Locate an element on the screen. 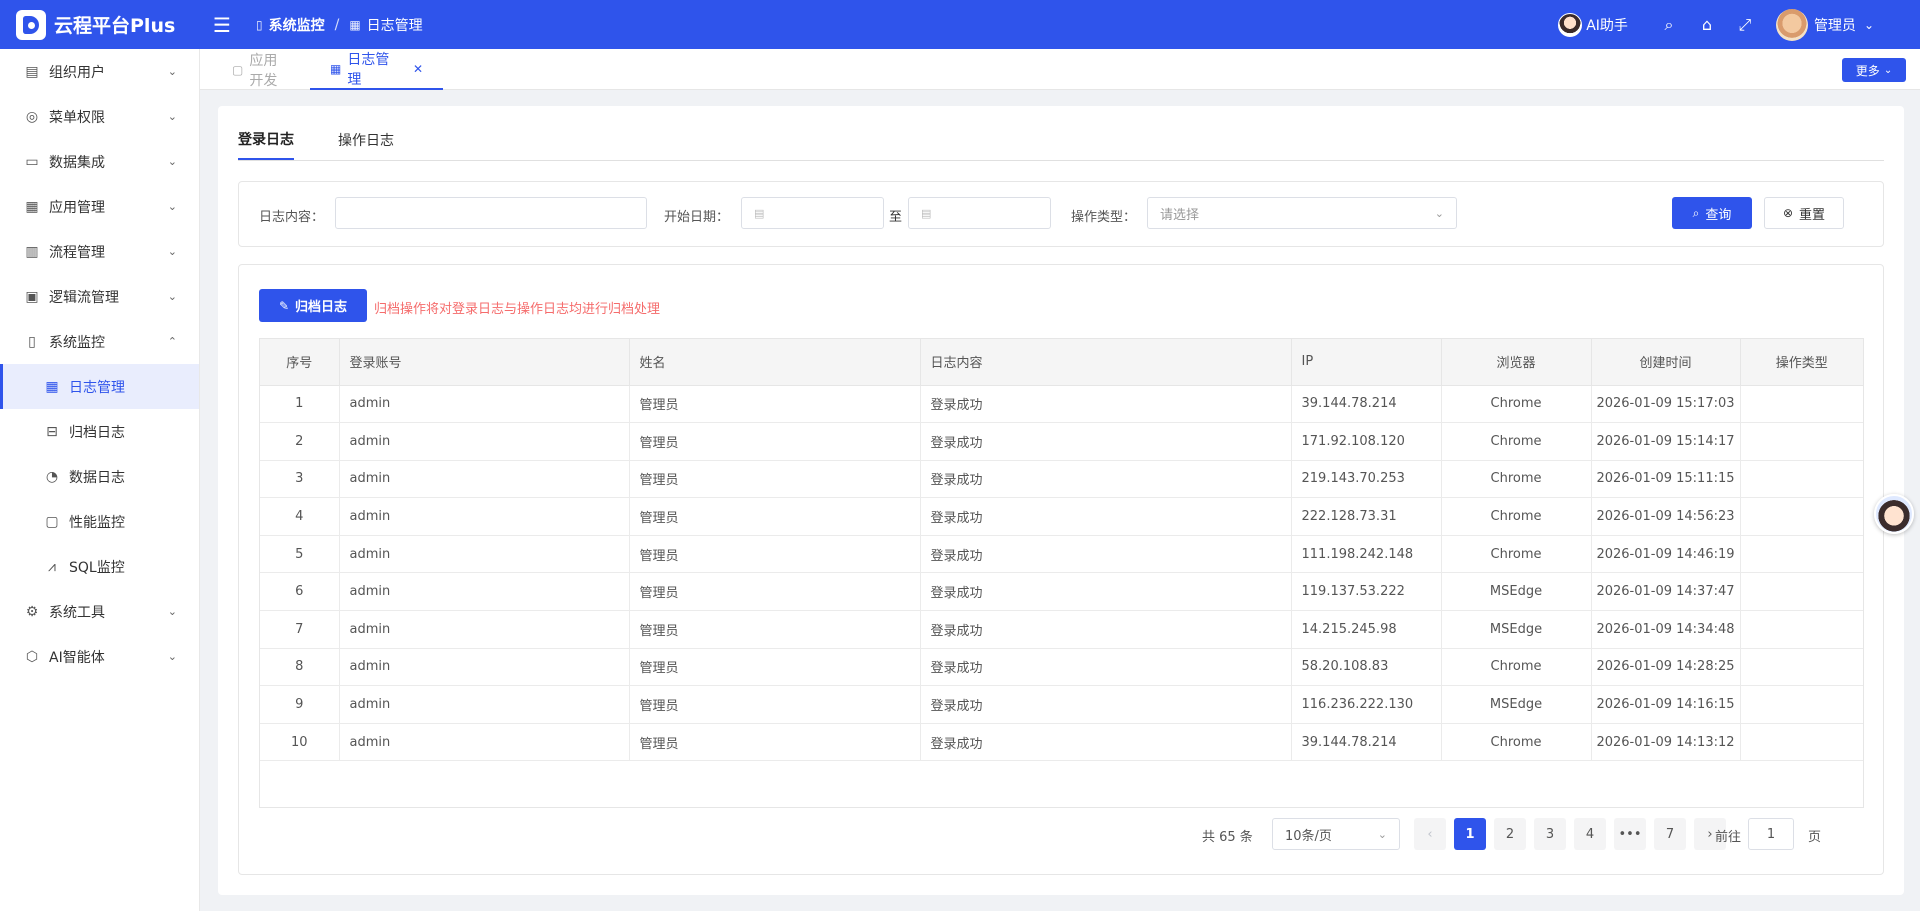 The height and width of the screenshot is (911, 1920). page-tabs: ▢ 应用开发 ▦ 日志管理 ✕ 更多 ⌄ is located at coordinates (1060, 69).